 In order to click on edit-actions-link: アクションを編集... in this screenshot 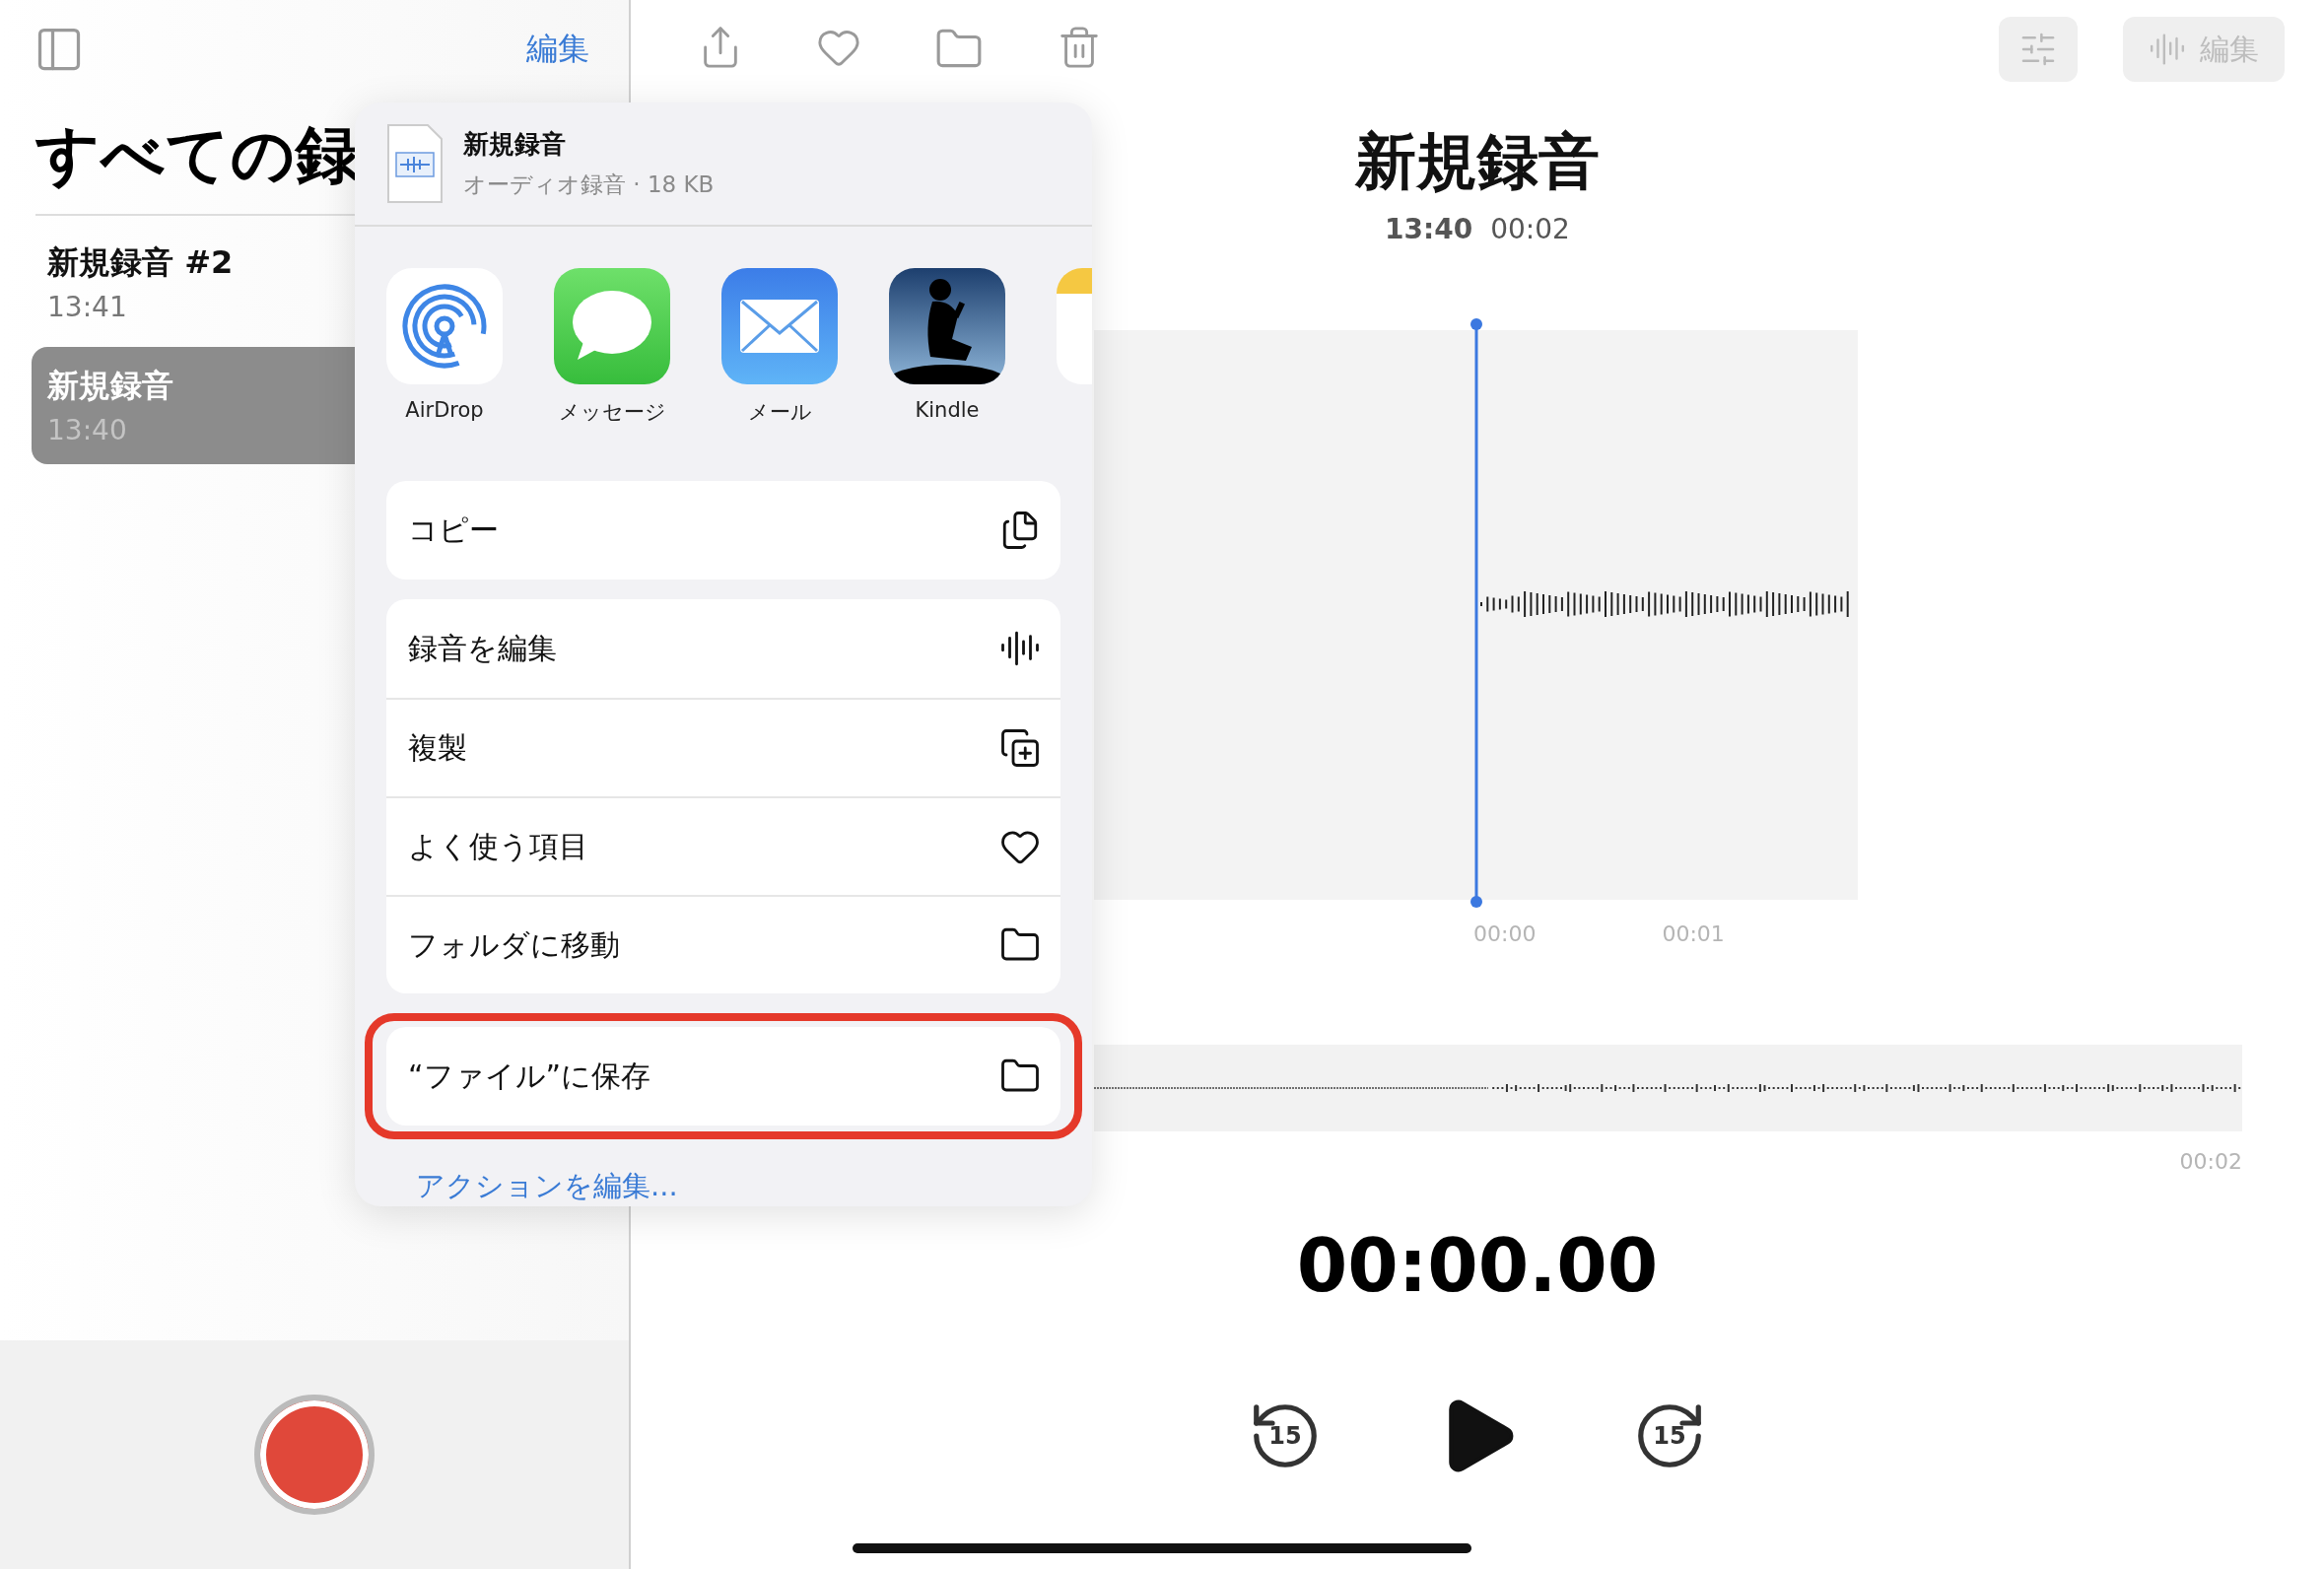, I will do `click(547, 1187)`.